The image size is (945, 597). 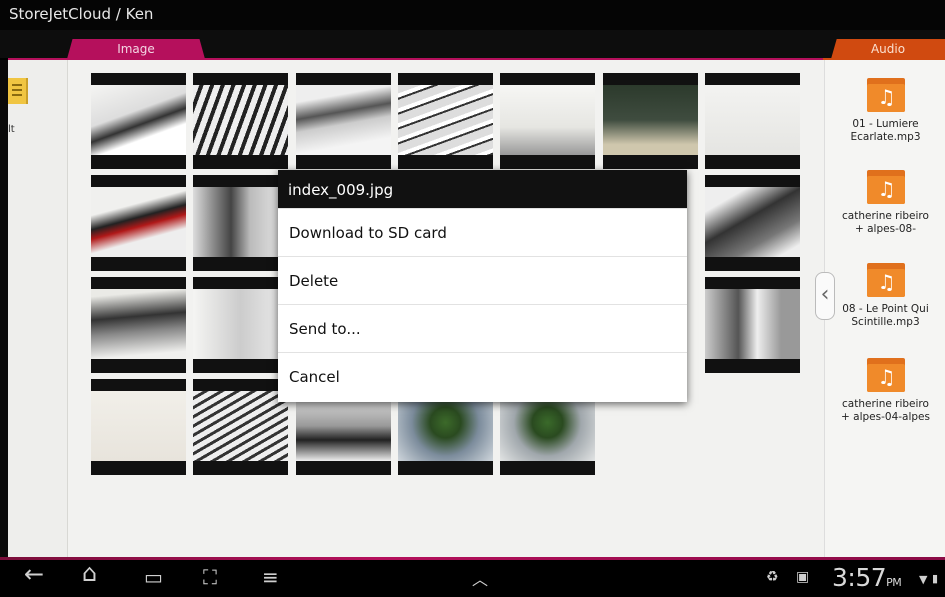 I want to click on audio-file-item: ♫ 08 - Le Point Qui Scintille.mp3, so click(x=885, y=294).